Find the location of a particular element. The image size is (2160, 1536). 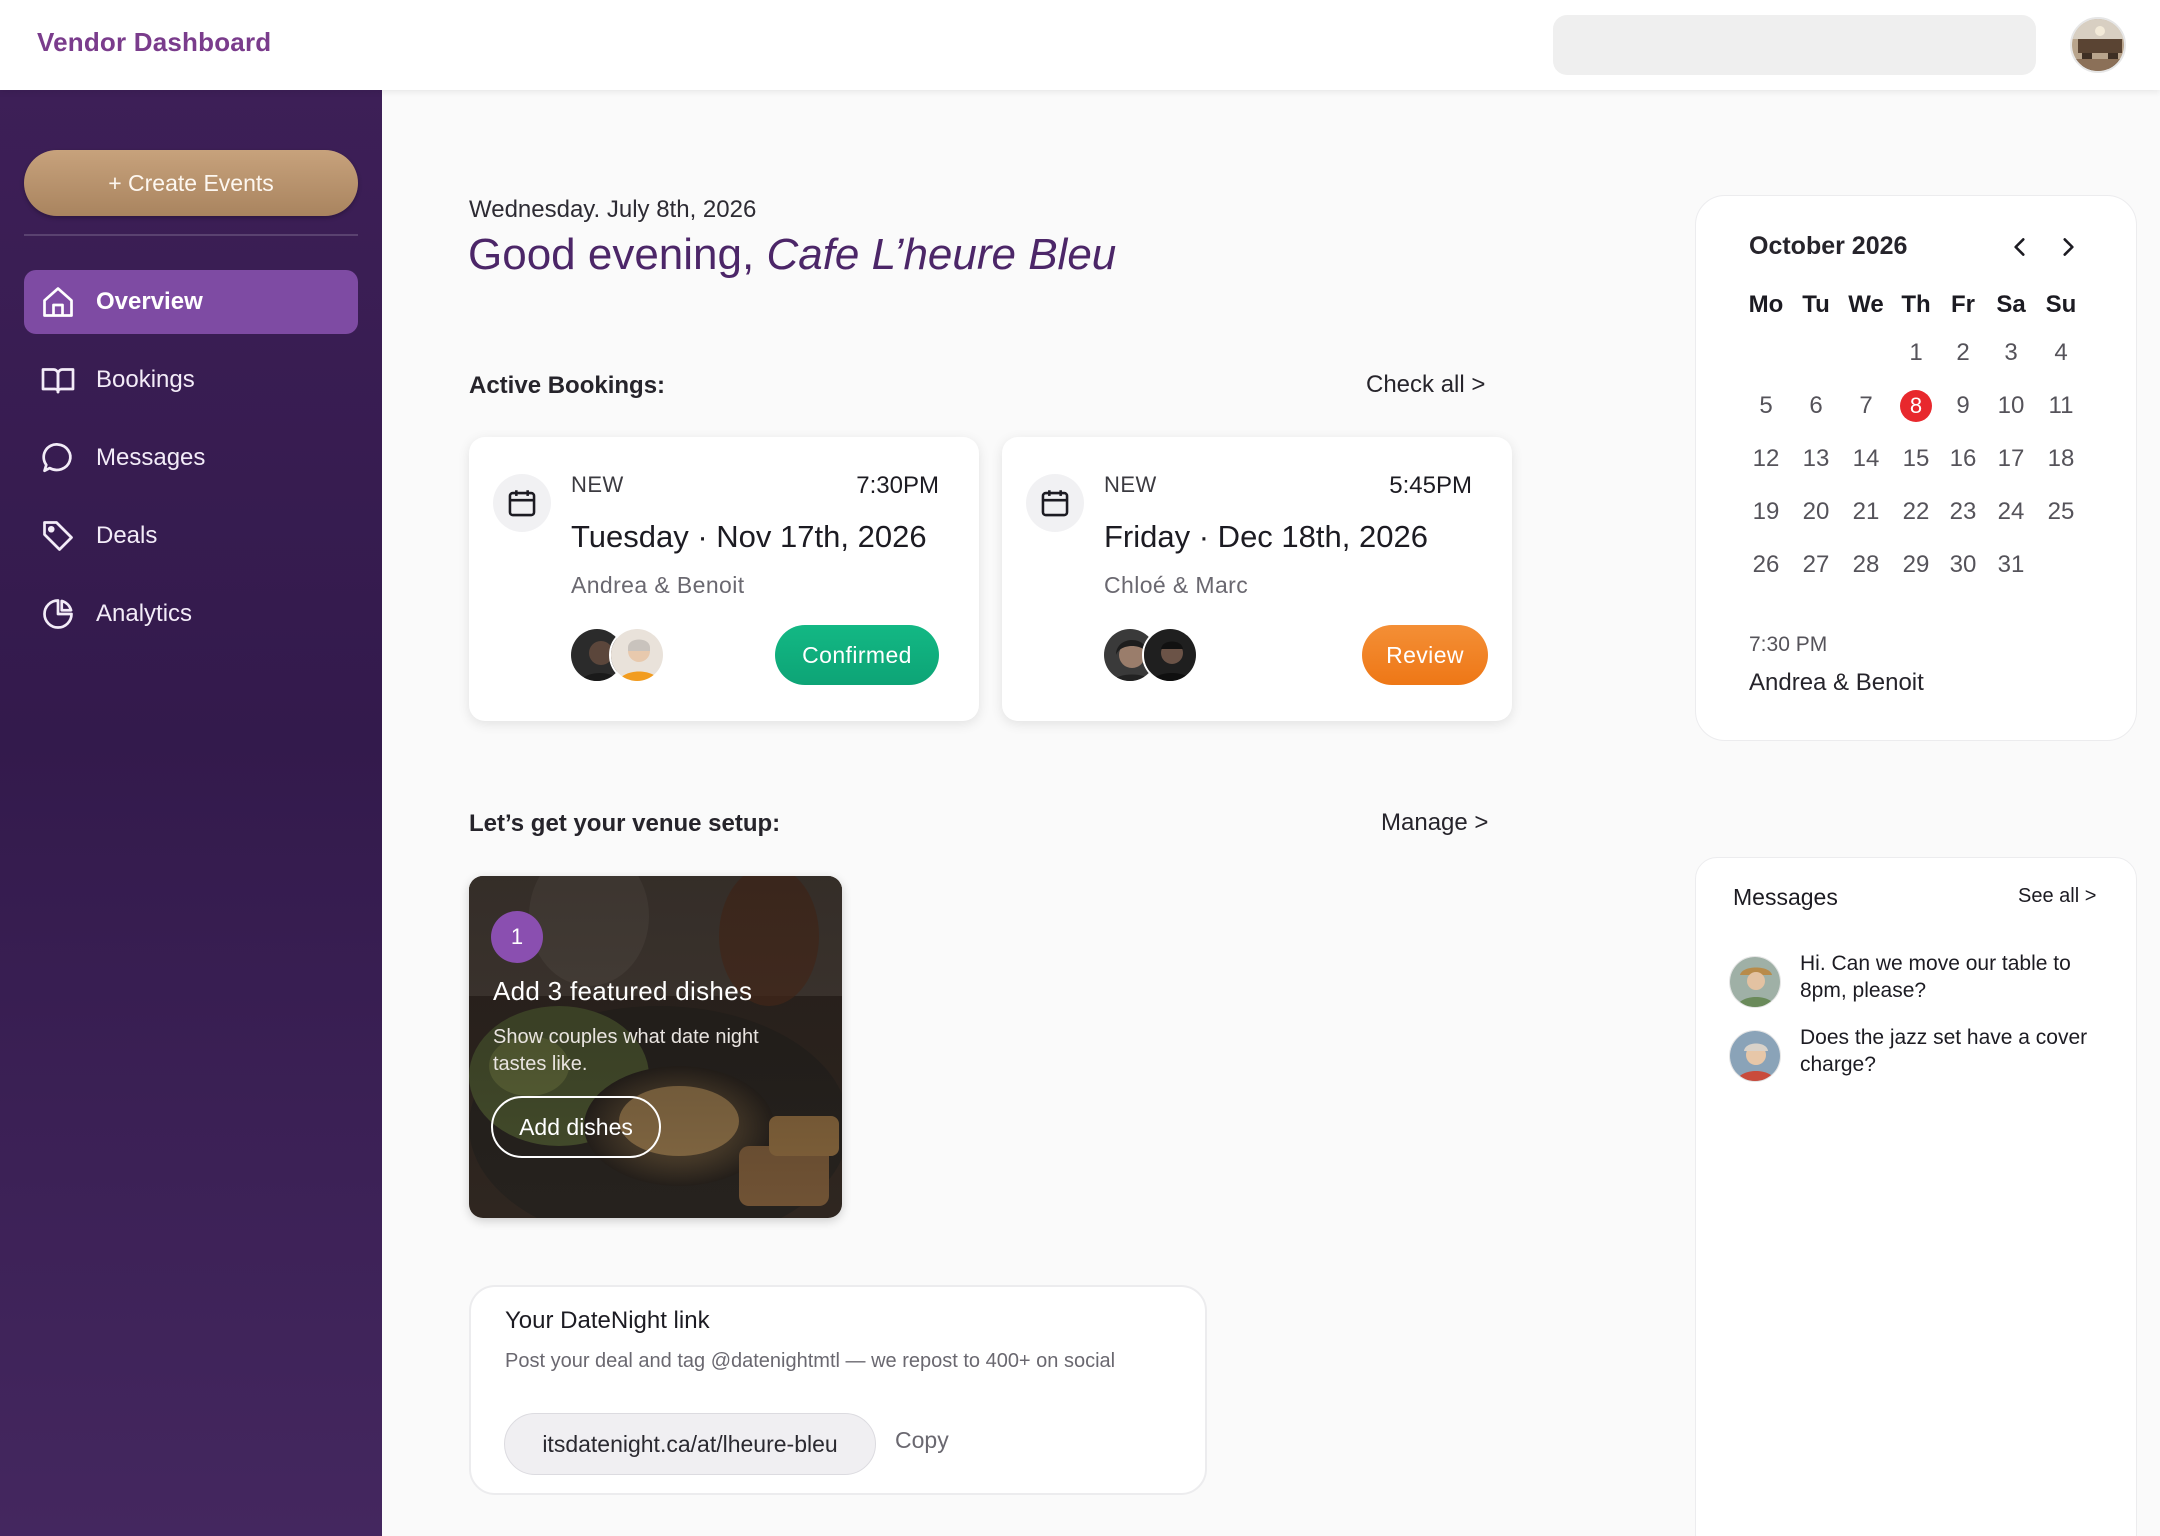

calendar-day: 6 is located at coordinates (1816, 406).